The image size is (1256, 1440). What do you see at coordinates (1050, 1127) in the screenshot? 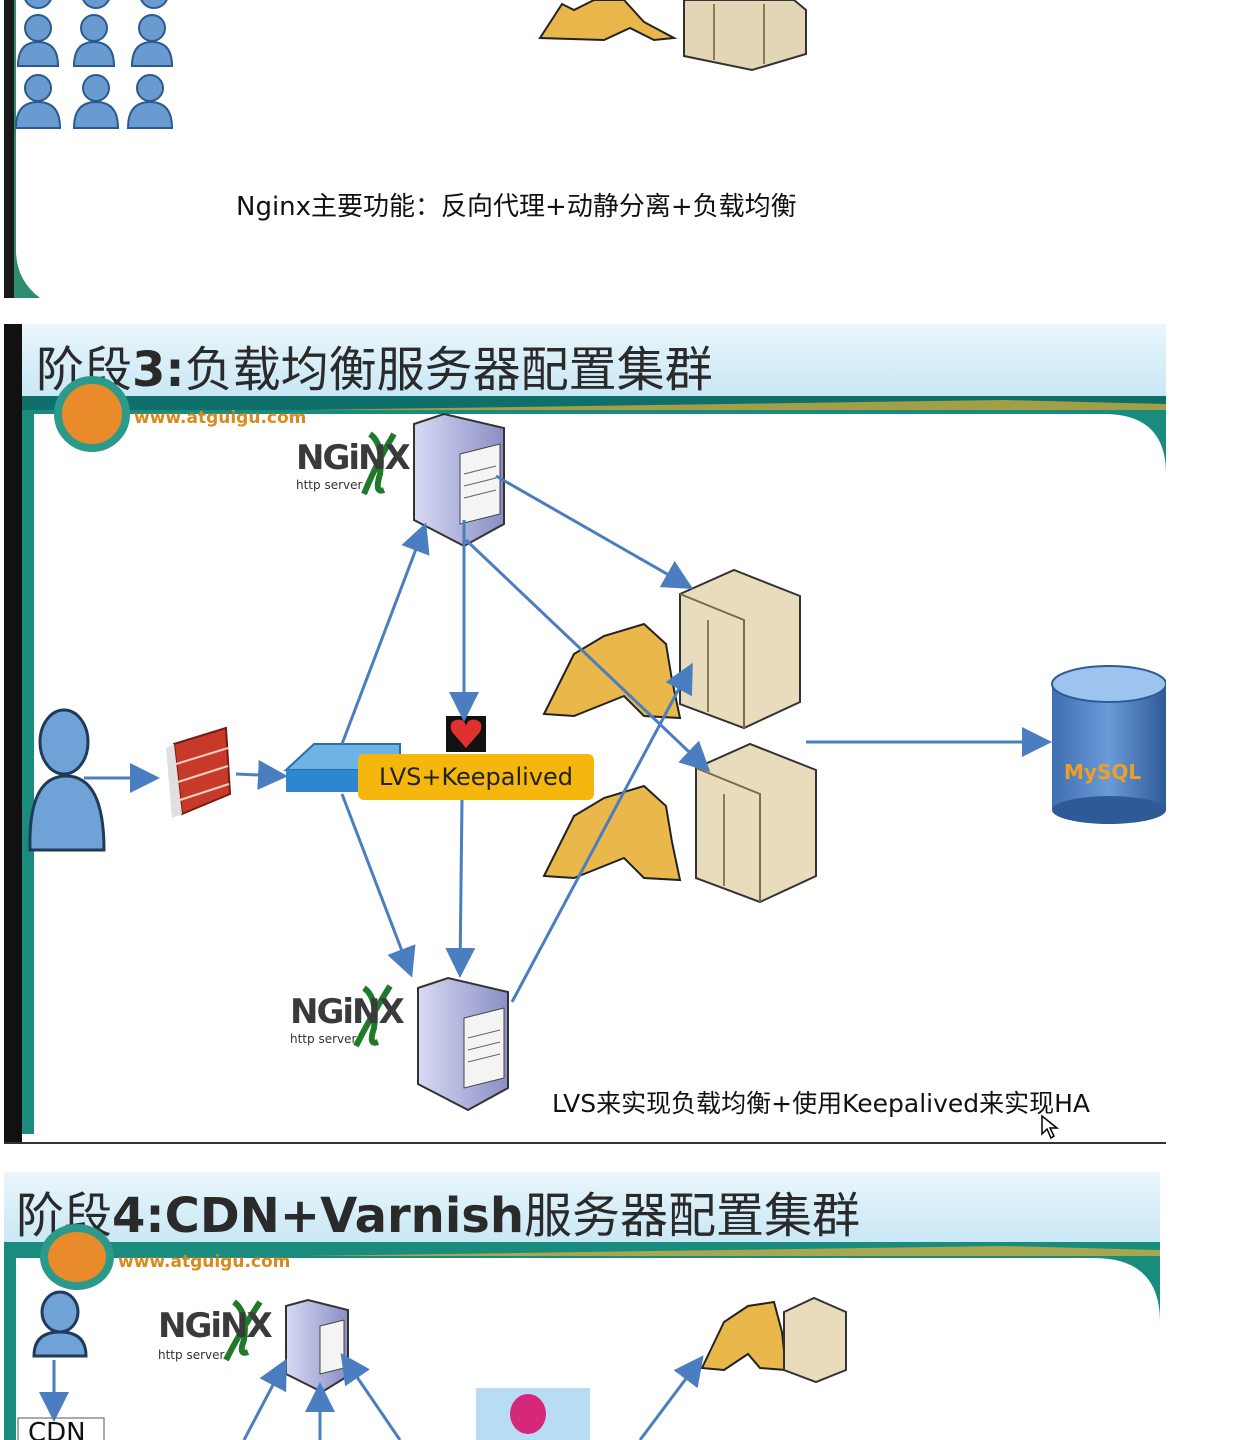
I see `cursor-icon` at bounding box center [1050, 1127].